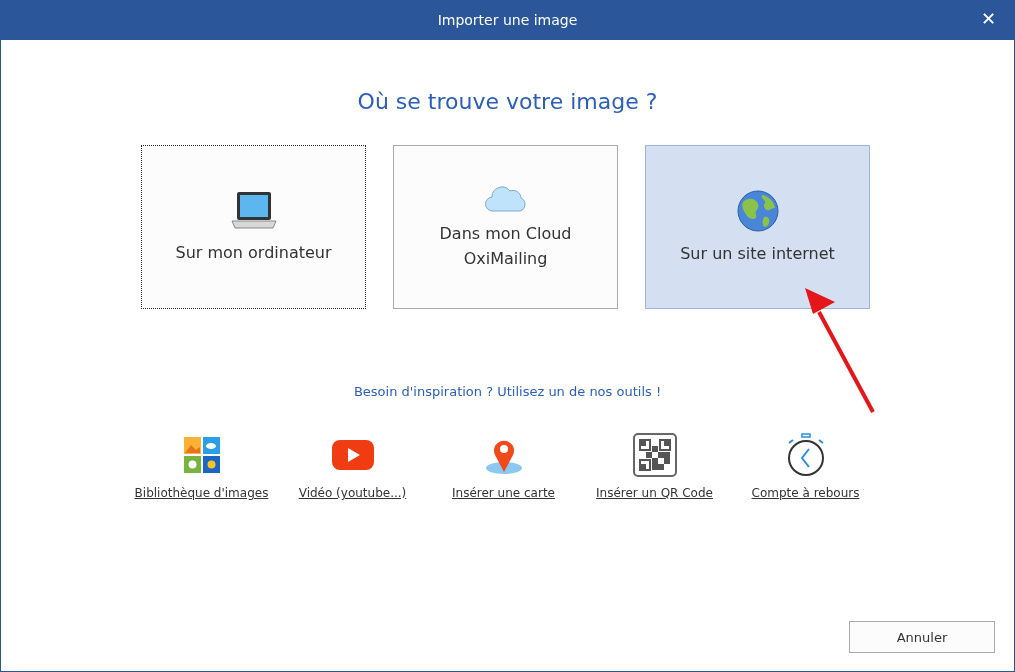 This screenshot has height=672, width=1015. What do you see at coordinates (988, 18) in the screenshot?
I see `close-button: ✕` at bounding box center [988, 18].